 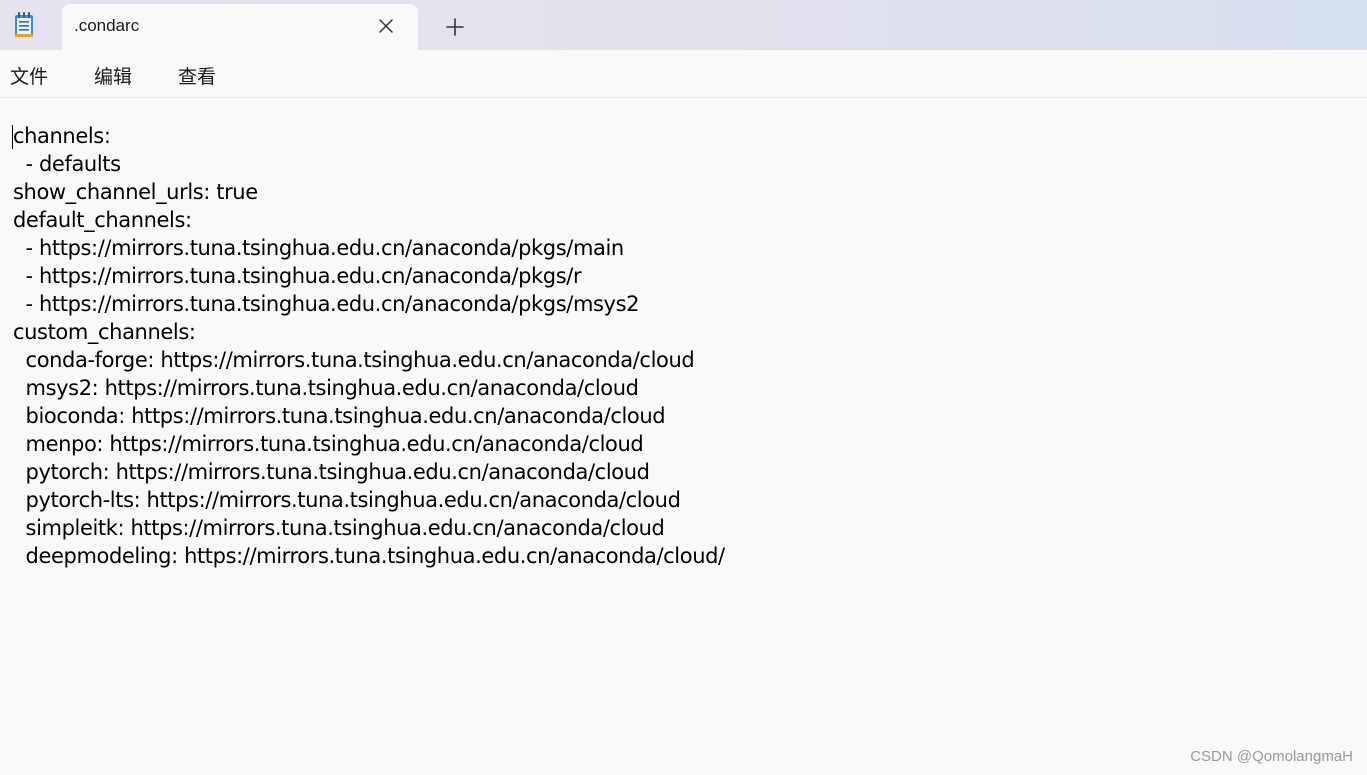 I want to click on close-icon, so click(x=386, y=26).